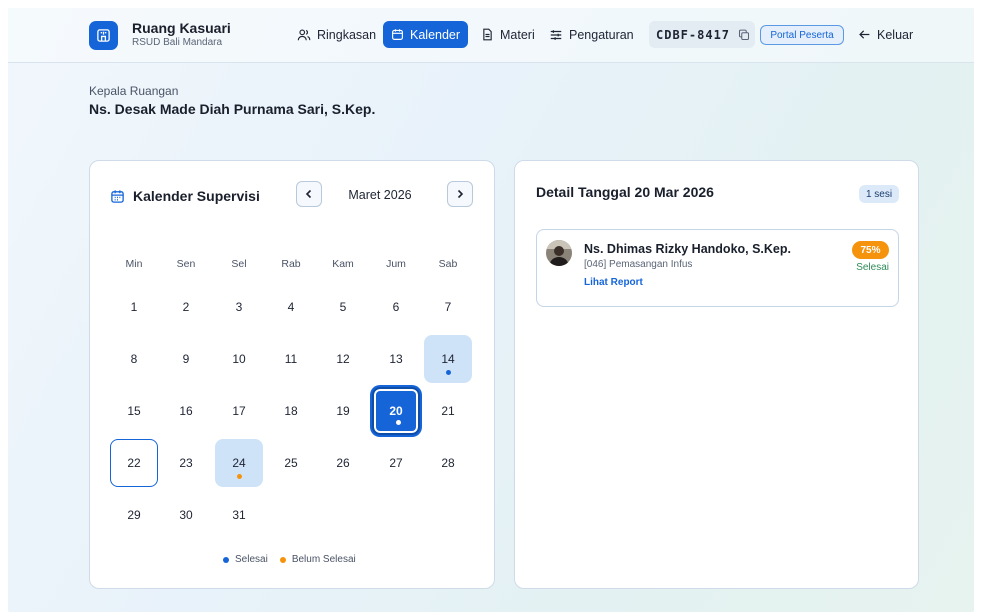 The height and width of the screenshot is (612, 982). I want to click on calendar-day-number: 10, so click(239, 359).